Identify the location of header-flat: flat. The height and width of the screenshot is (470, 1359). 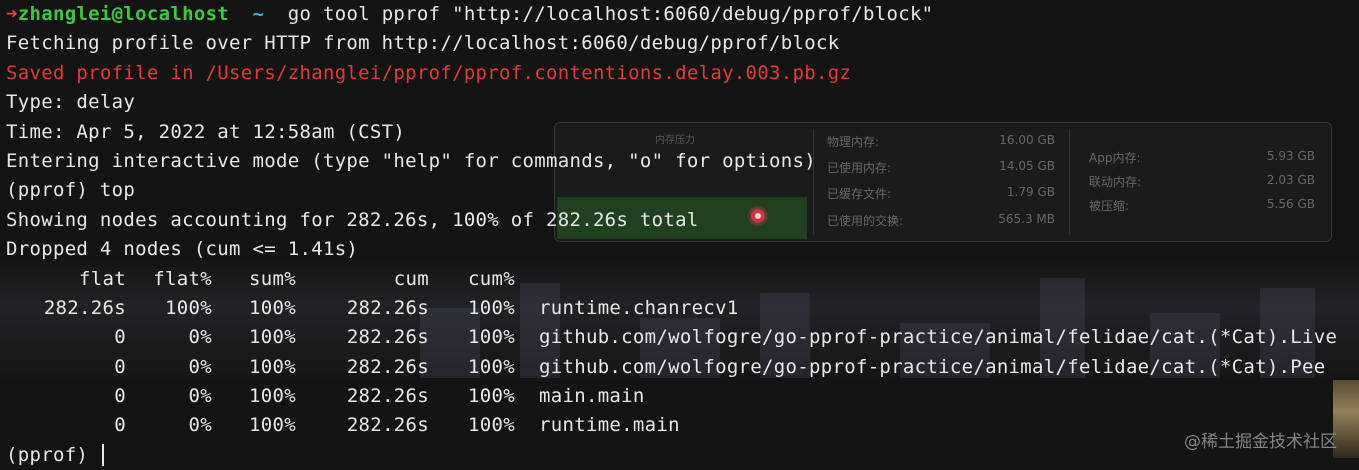
(102, 278).